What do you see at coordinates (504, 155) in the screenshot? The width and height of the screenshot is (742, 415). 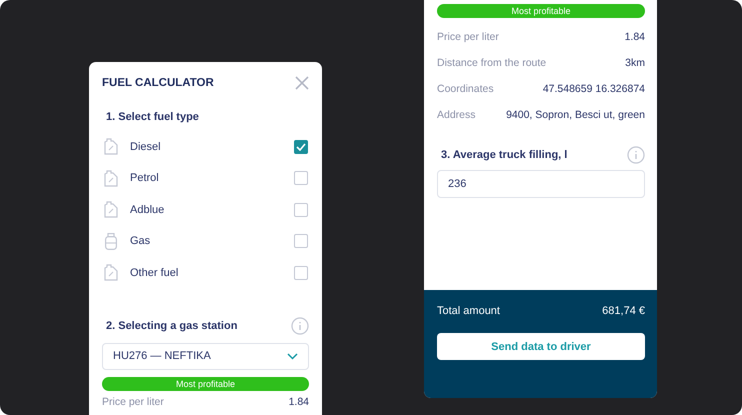 I see `section-heading: 3. Average truck filling, l` at bounding box center [504, 155].